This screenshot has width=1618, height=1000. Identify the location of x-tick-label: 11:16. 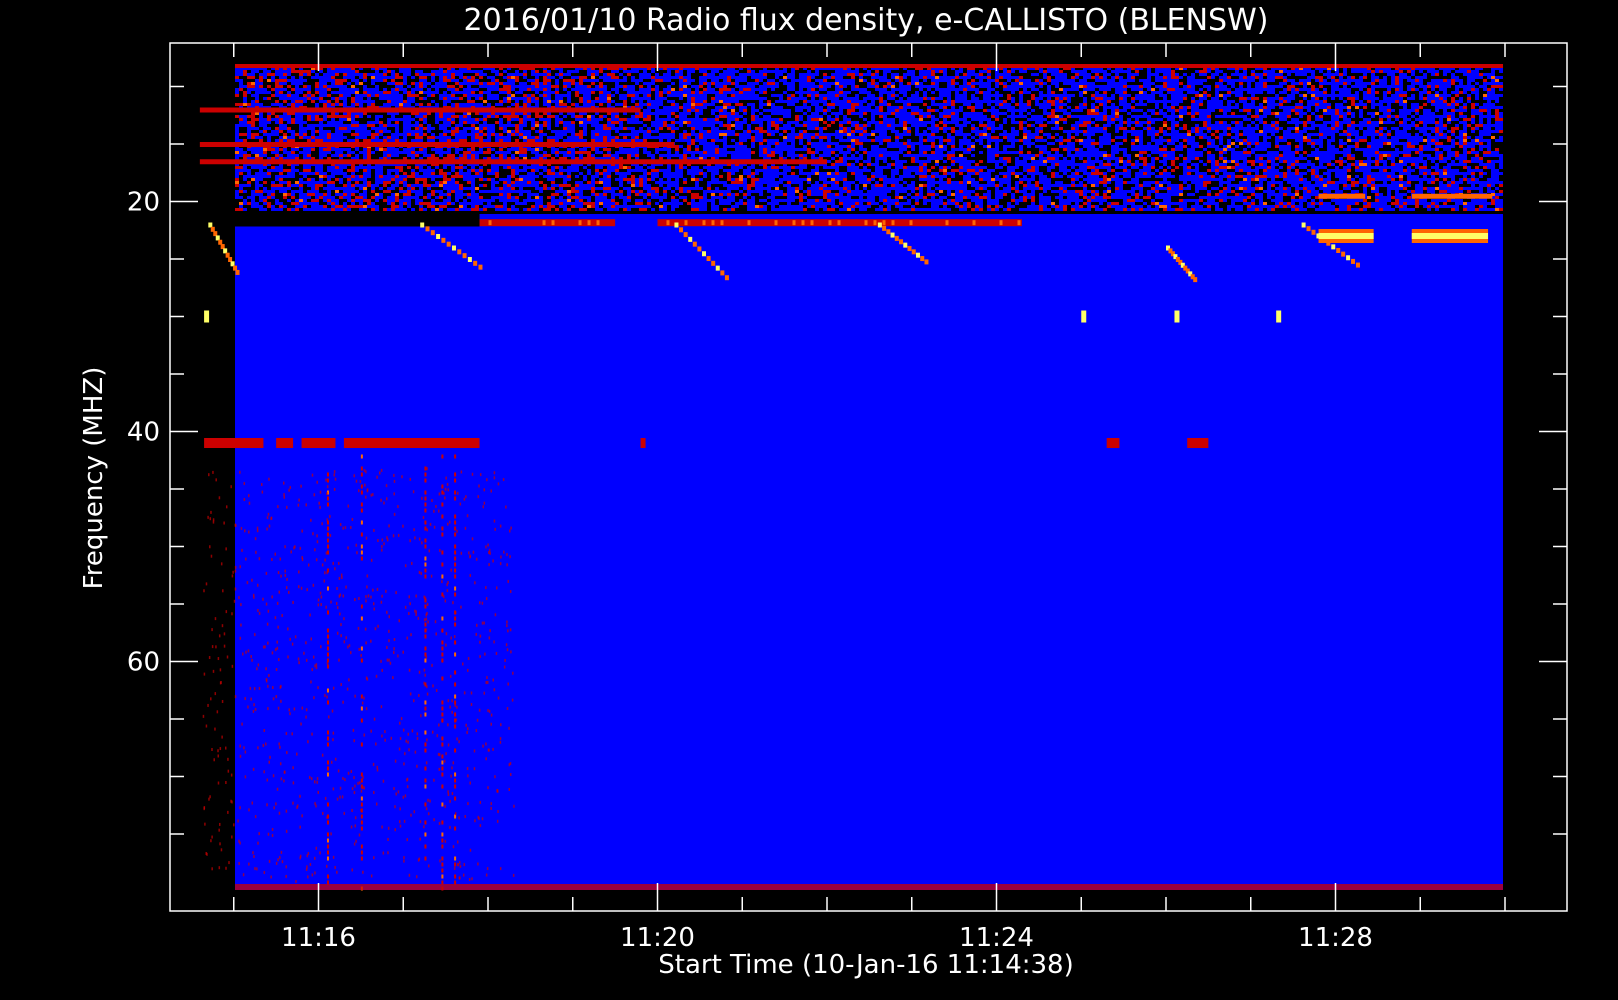
(318, 938).